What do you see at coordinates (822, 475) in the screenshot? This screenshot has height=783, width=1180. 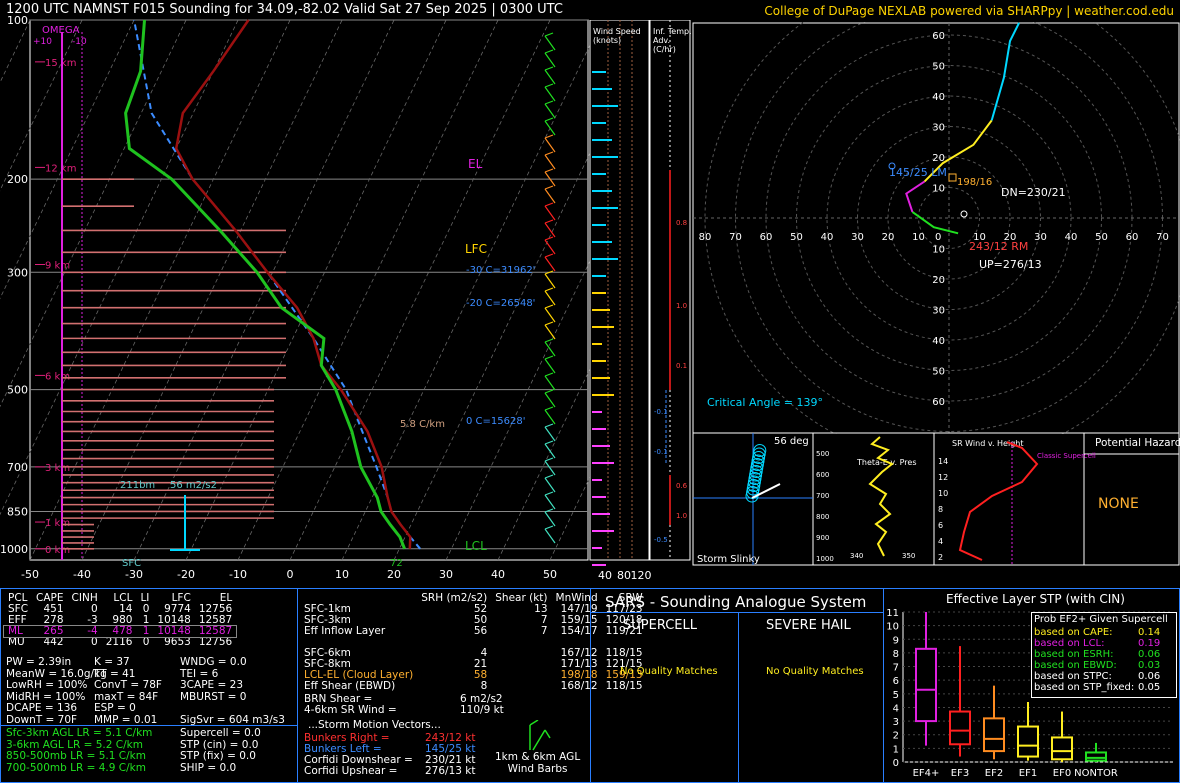 I see `thetae-ytick: 600` at bounding box center [822, 475].